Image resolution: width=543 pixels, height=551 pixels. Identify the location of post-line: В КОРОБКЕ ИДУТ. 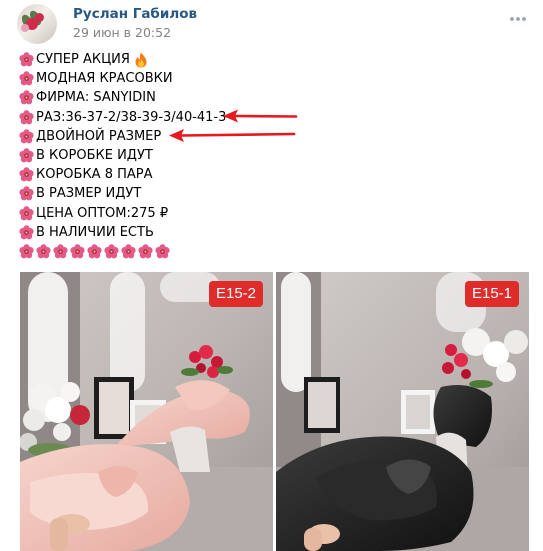
(122, 155).